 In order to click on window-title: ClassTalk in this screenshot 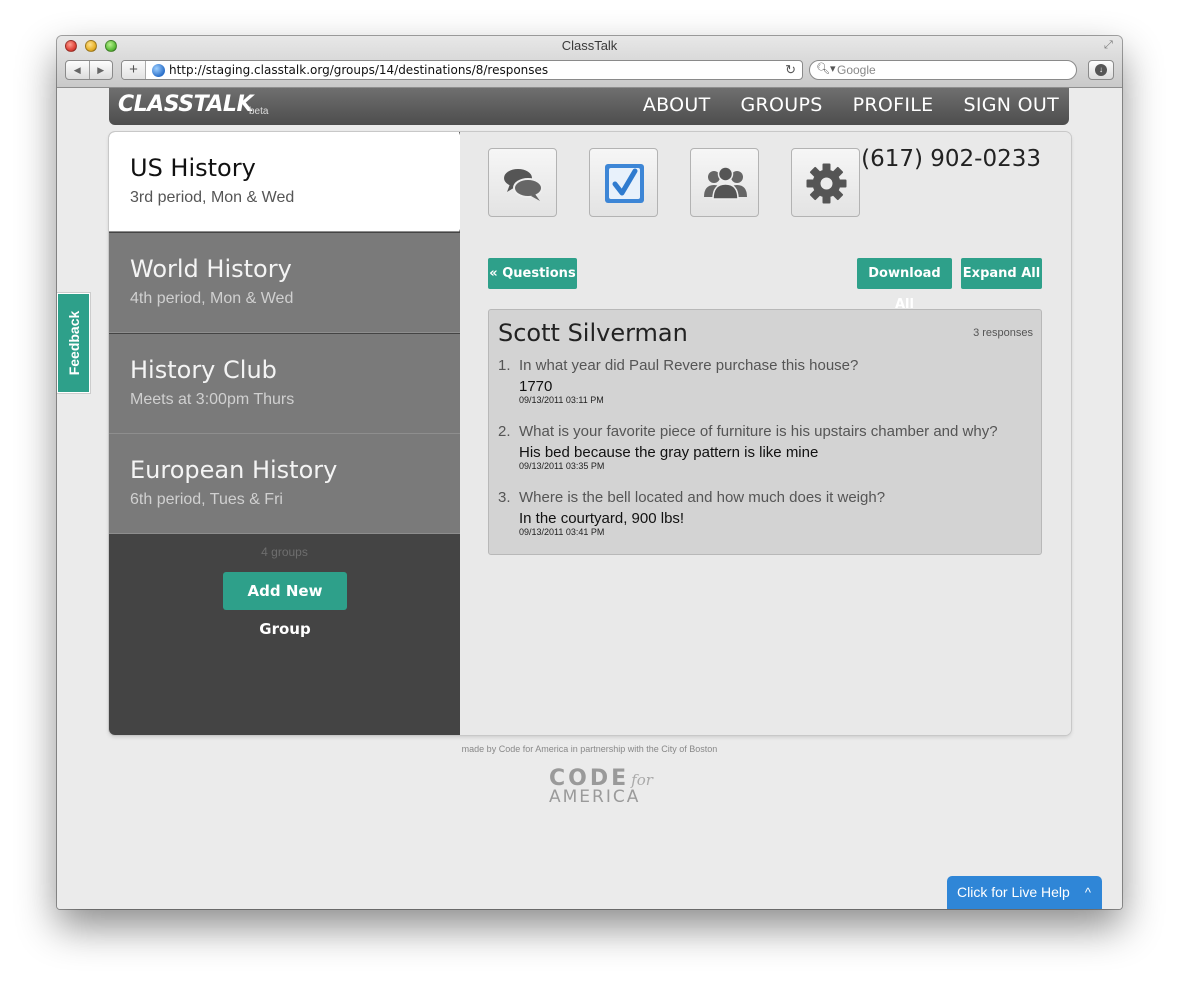, I will do `click(589, 45)`.